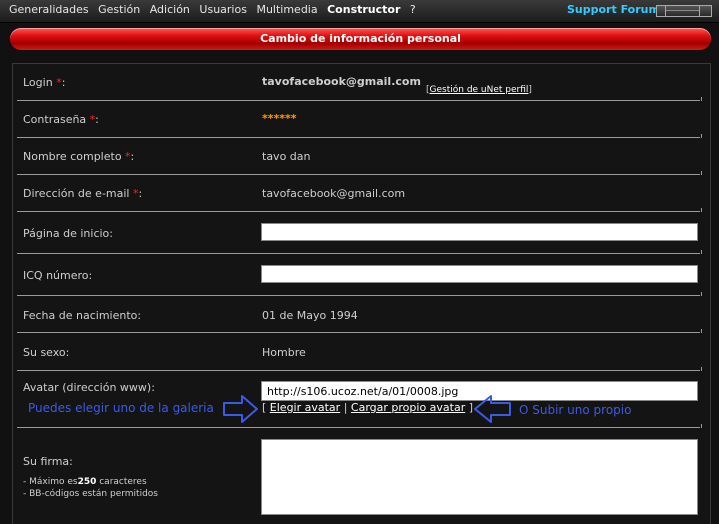 The width and height of the screenshot is (719, 524). What do you see at coordinates (83, 193) in the screenshot?
I see `email-label: Dirección de e-mail *:` at bounding box center [83, 193].